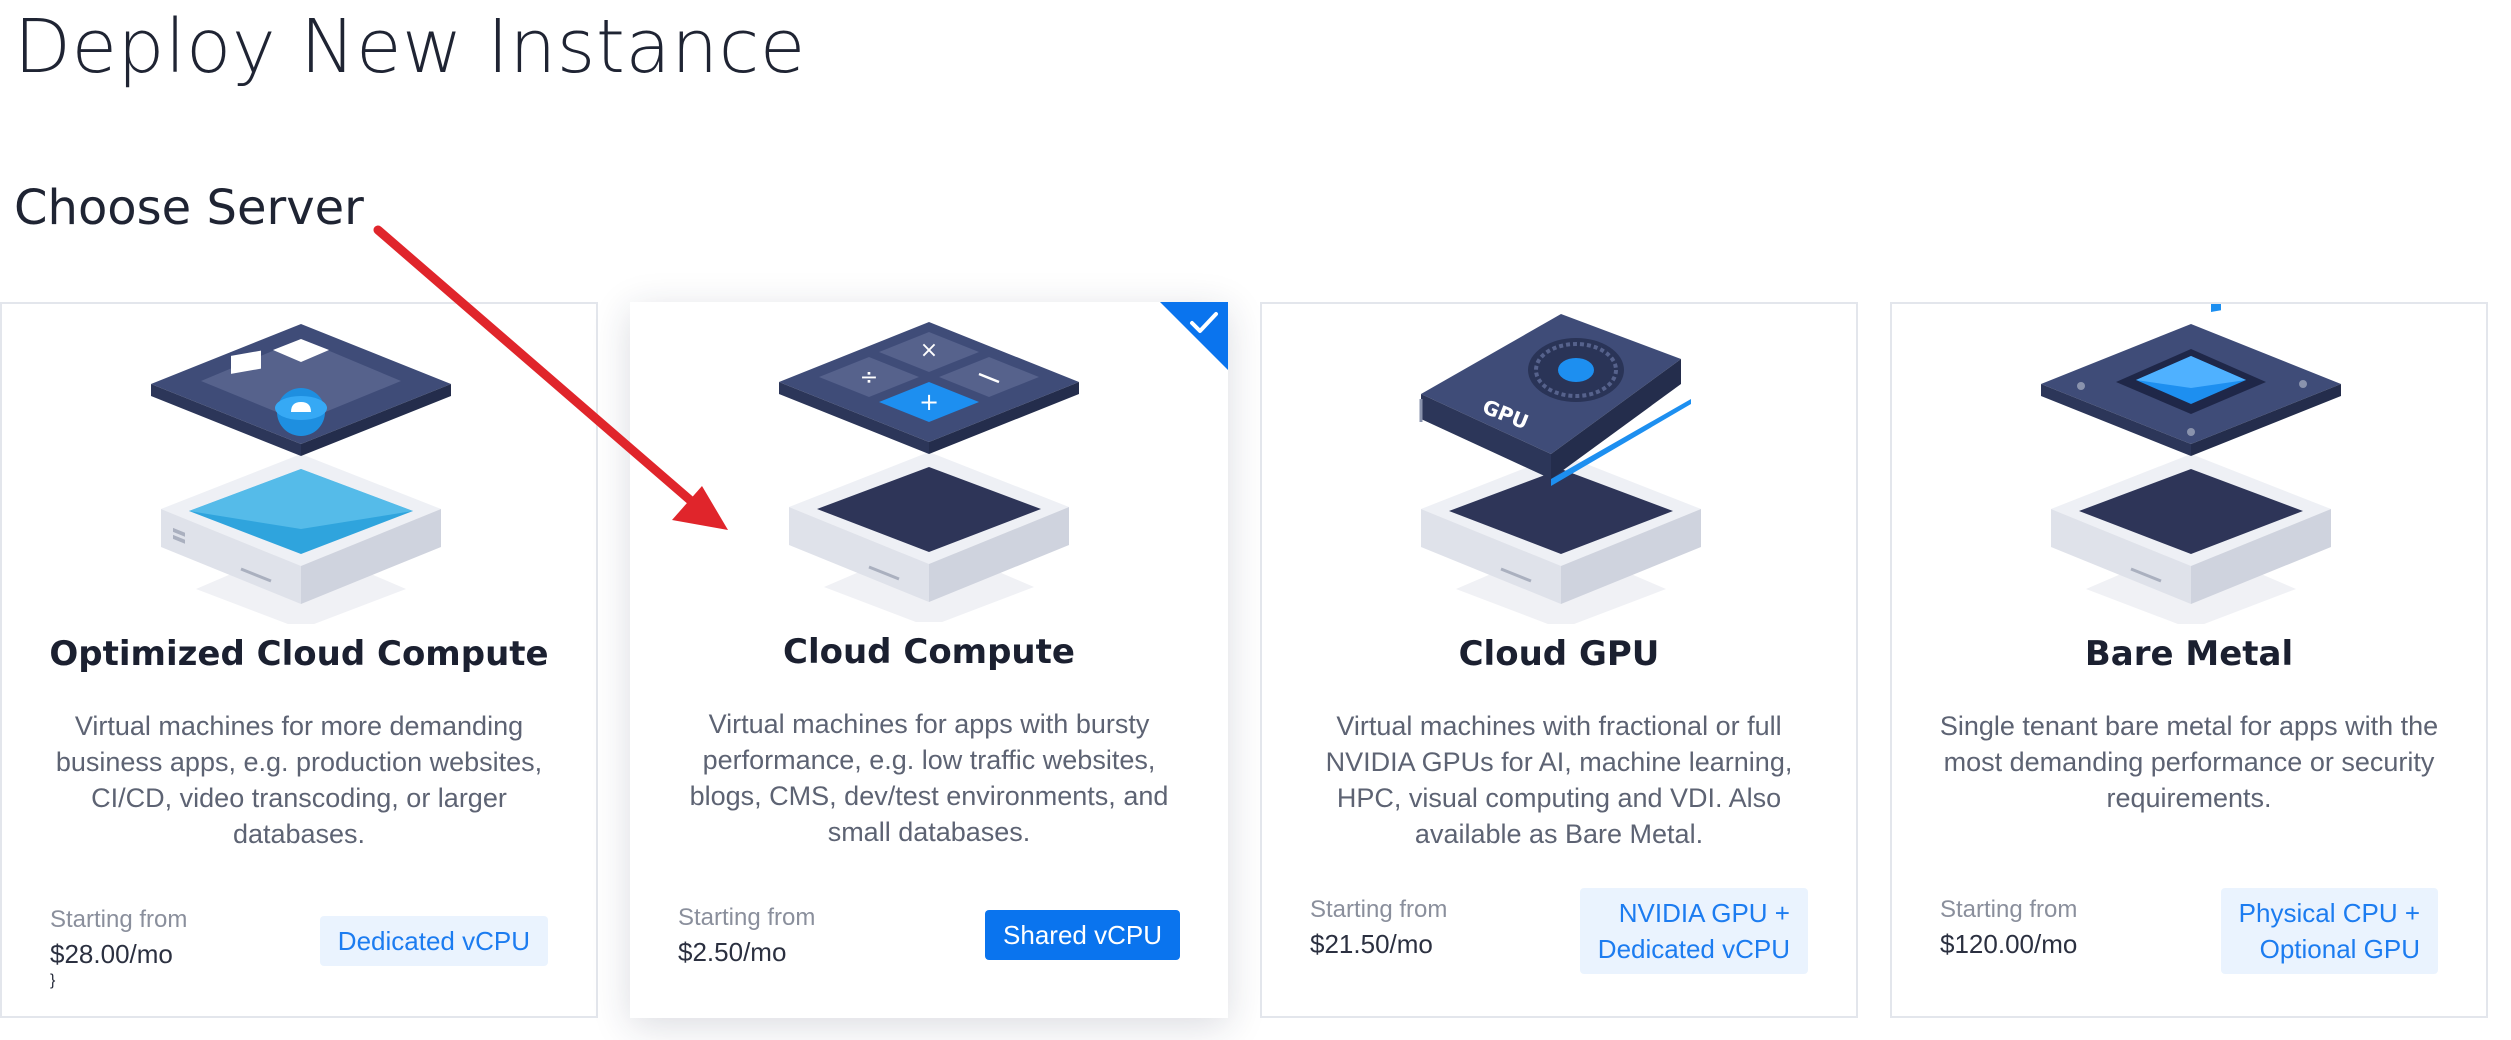 The height and width of the screenshot is (1040, 2511). I want to click on gpu-card-server-icon: GPU, so click(1560, 469).